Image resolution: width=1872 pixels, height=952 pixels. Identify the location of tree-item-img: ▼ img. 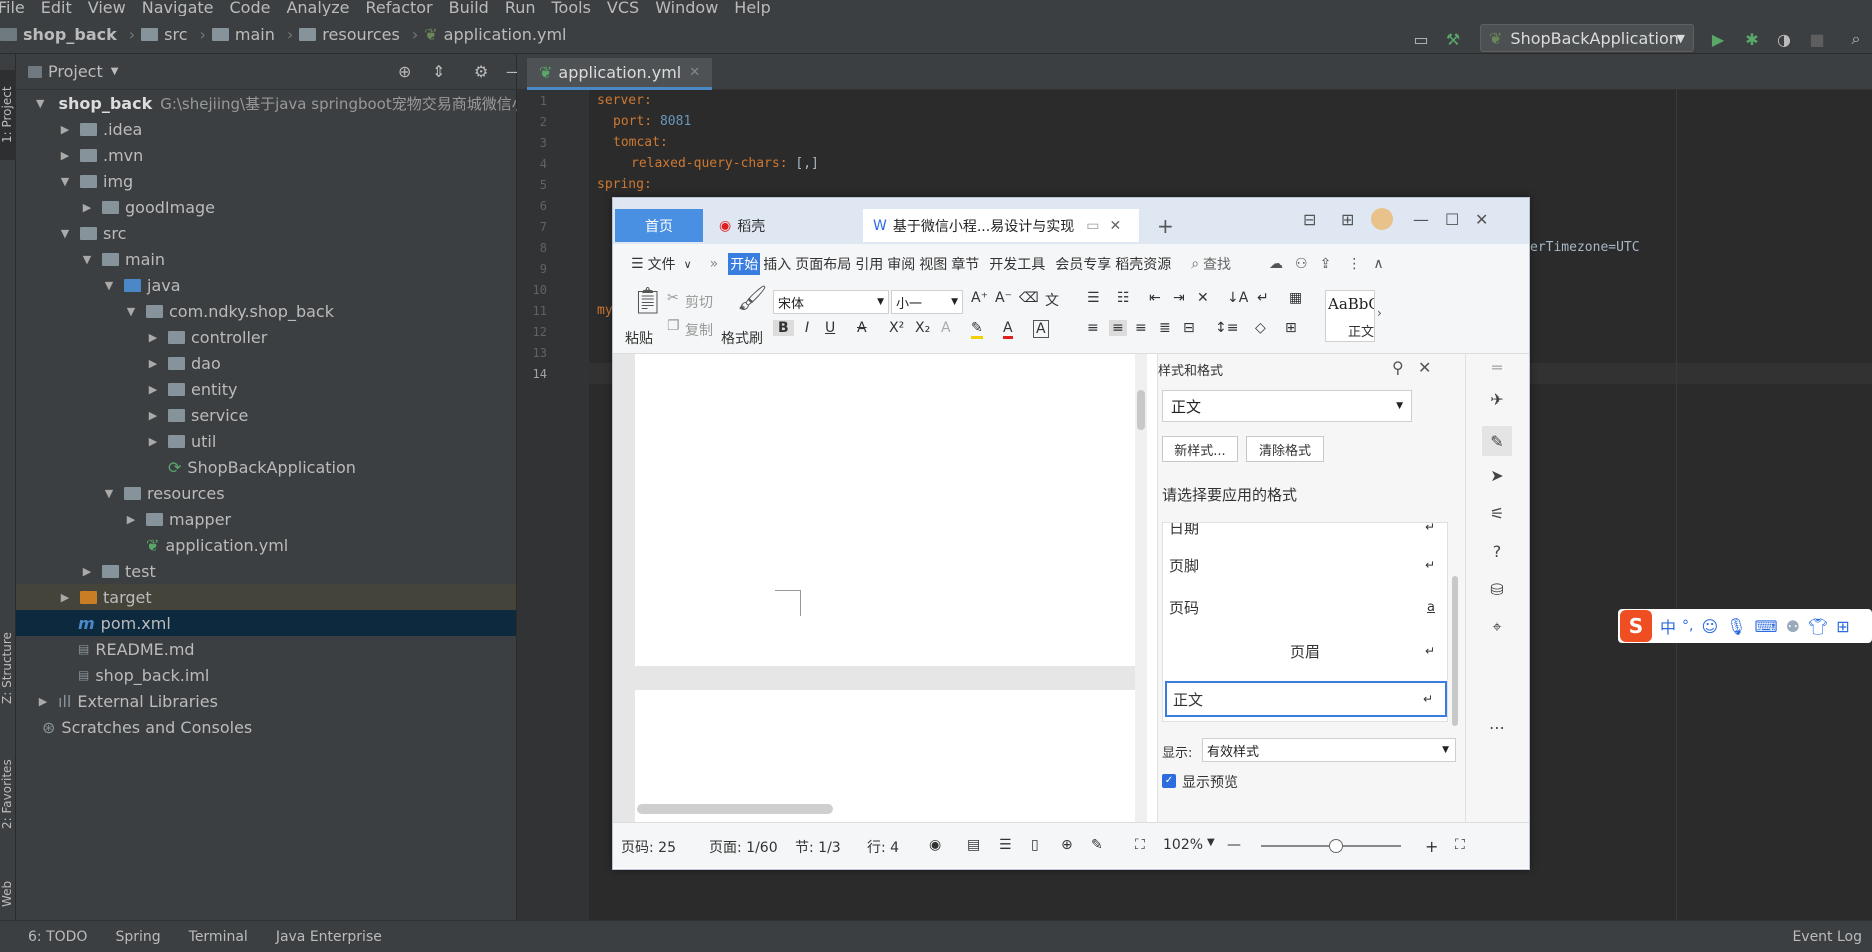
(266, 181).